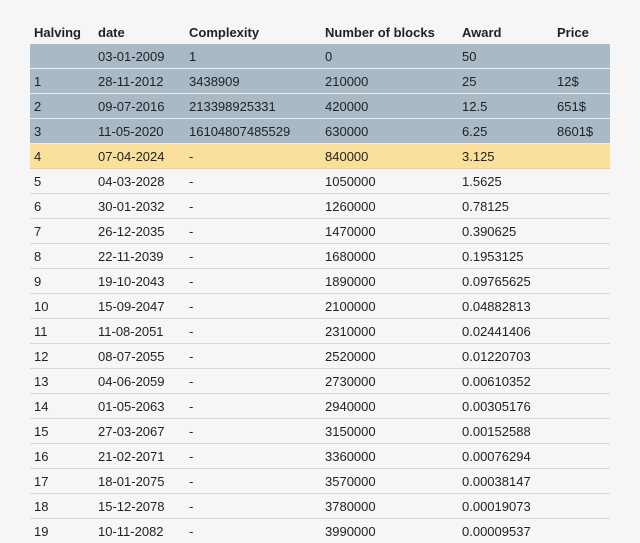 The image size is (640, 543). Describe the element at coordinates (581, 131) in the screenshot. I see `price-cell: 8601$` at that location.